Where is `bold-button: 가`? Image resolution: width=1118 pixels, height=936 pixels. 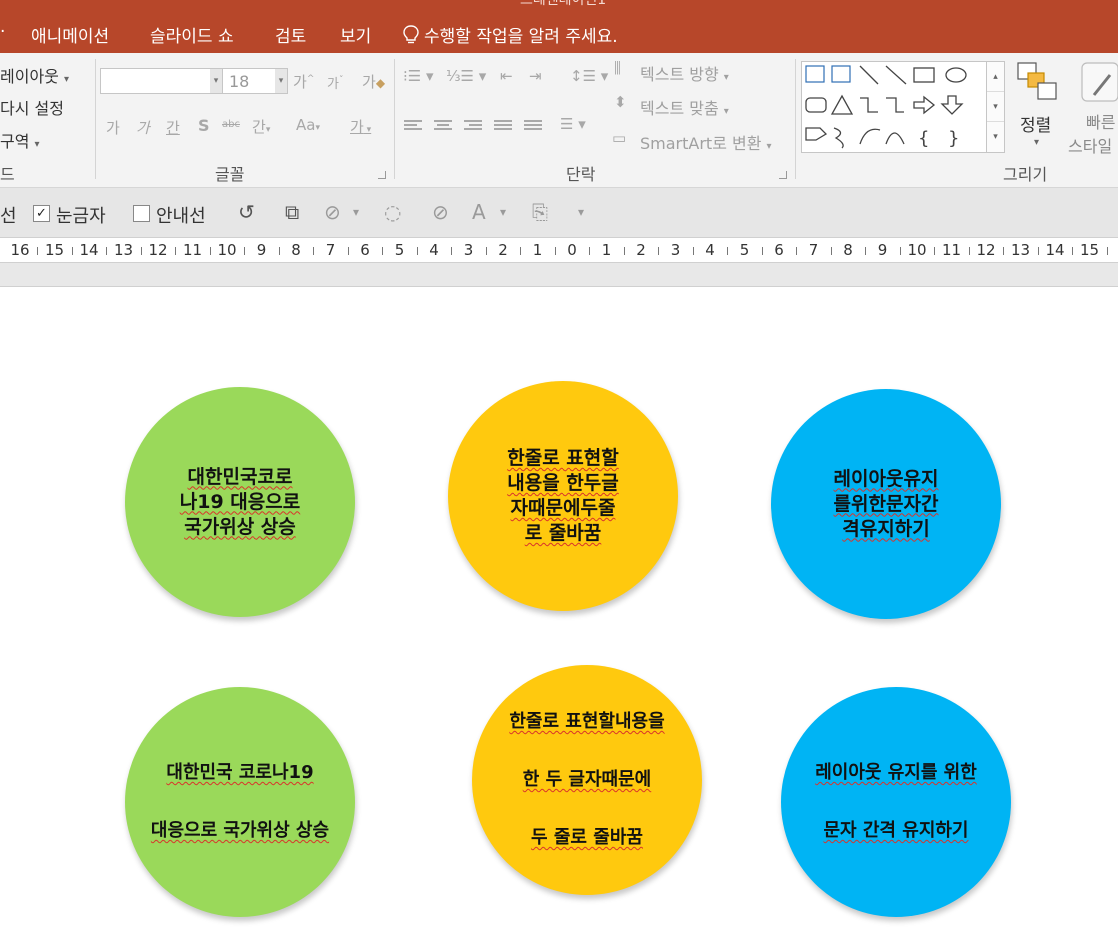 bold-button: 가 is located at coordinates (113, 127).